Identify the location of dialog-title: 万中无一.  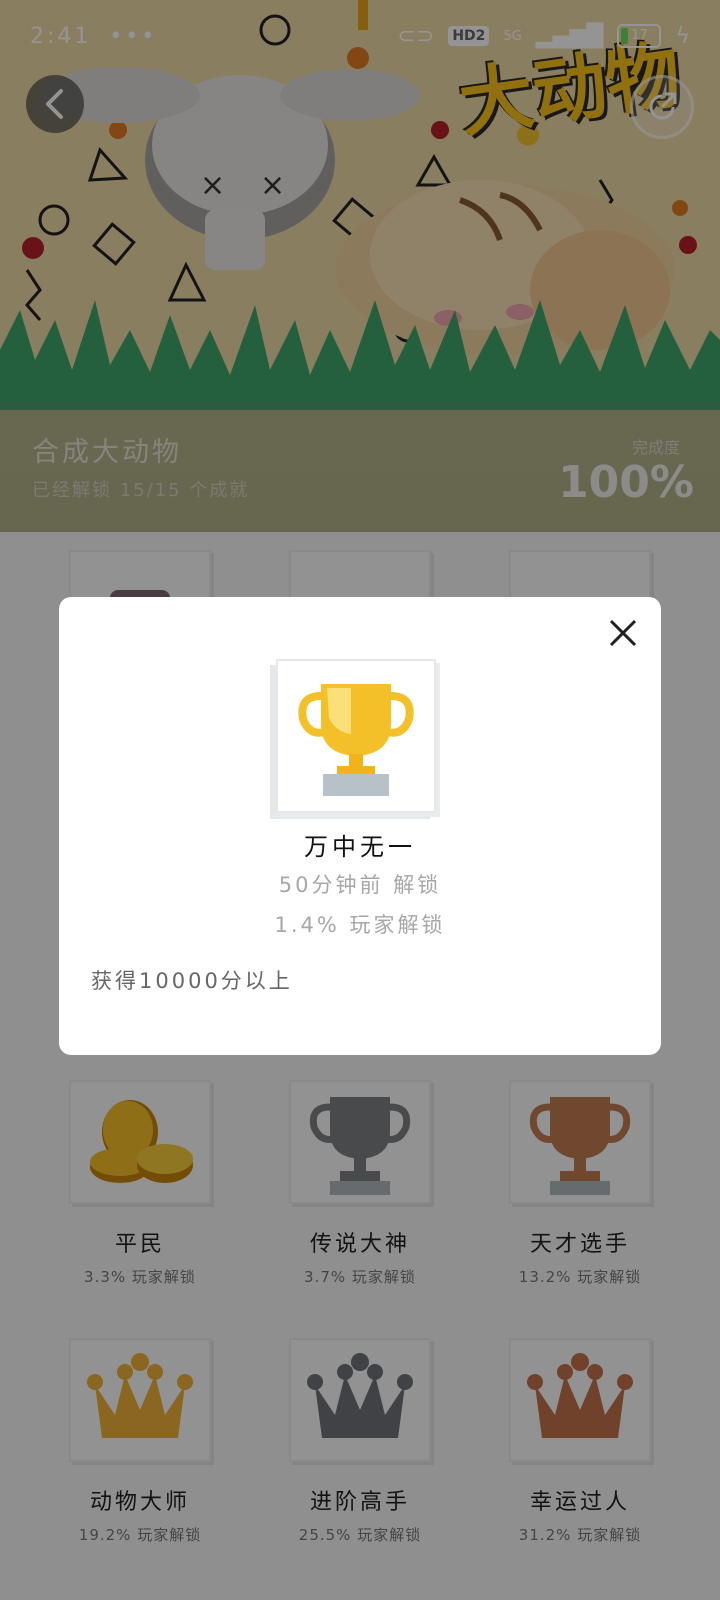
(360, 847).